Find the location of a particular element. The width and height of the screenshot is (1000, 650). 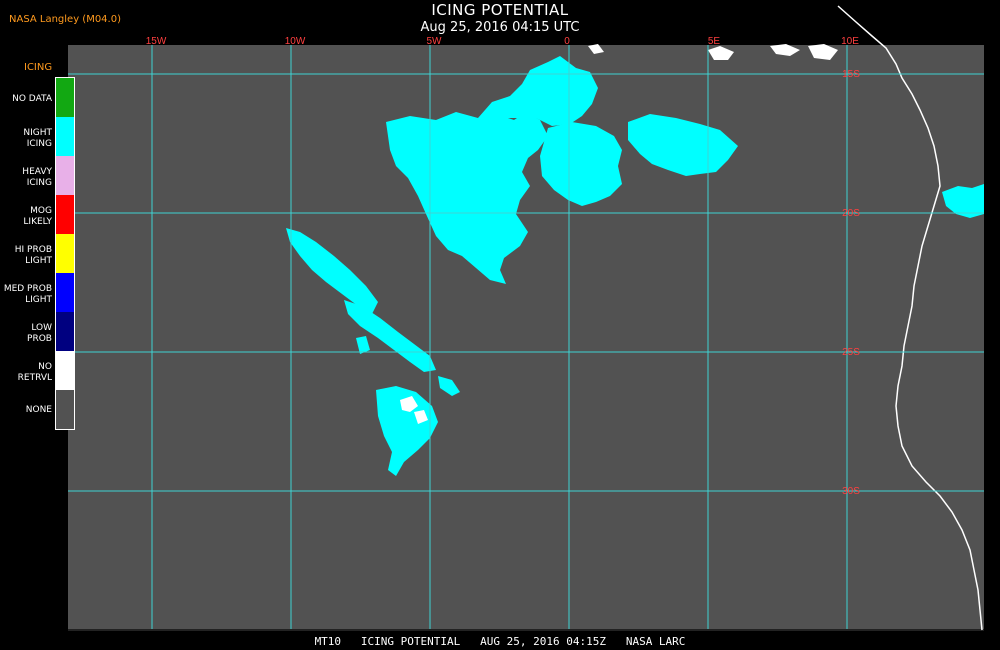

lon-label-10w: 10W is located at coordinates (295, 41).